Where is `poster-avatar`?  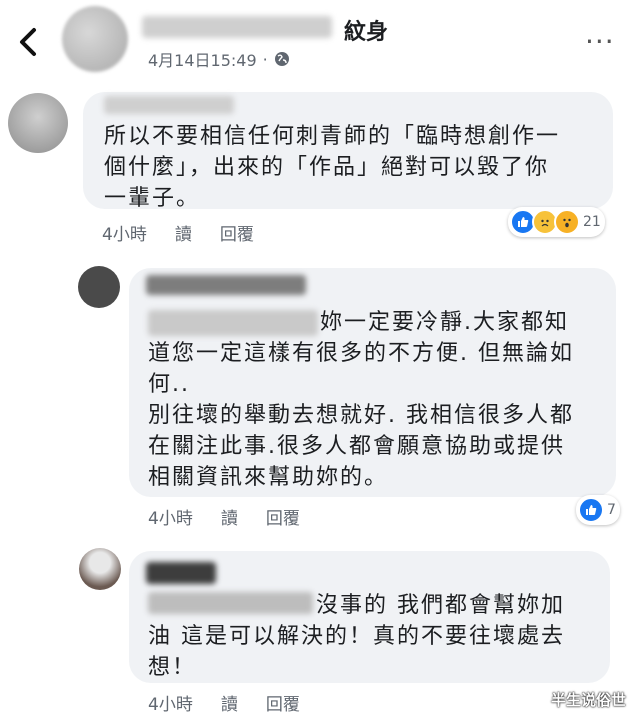 poster-avatar is located at coordinates (95, 39).